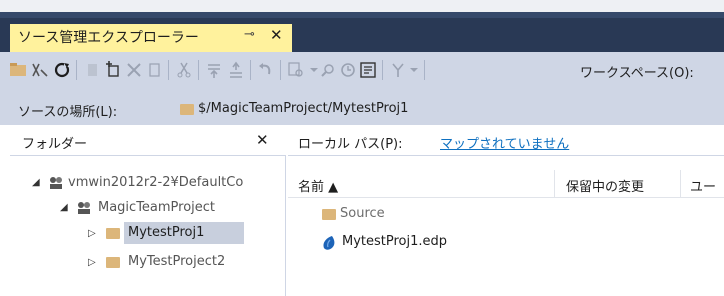 This screenshot has height=296, width=724. I want to click on history-icon, so click(348, 70).